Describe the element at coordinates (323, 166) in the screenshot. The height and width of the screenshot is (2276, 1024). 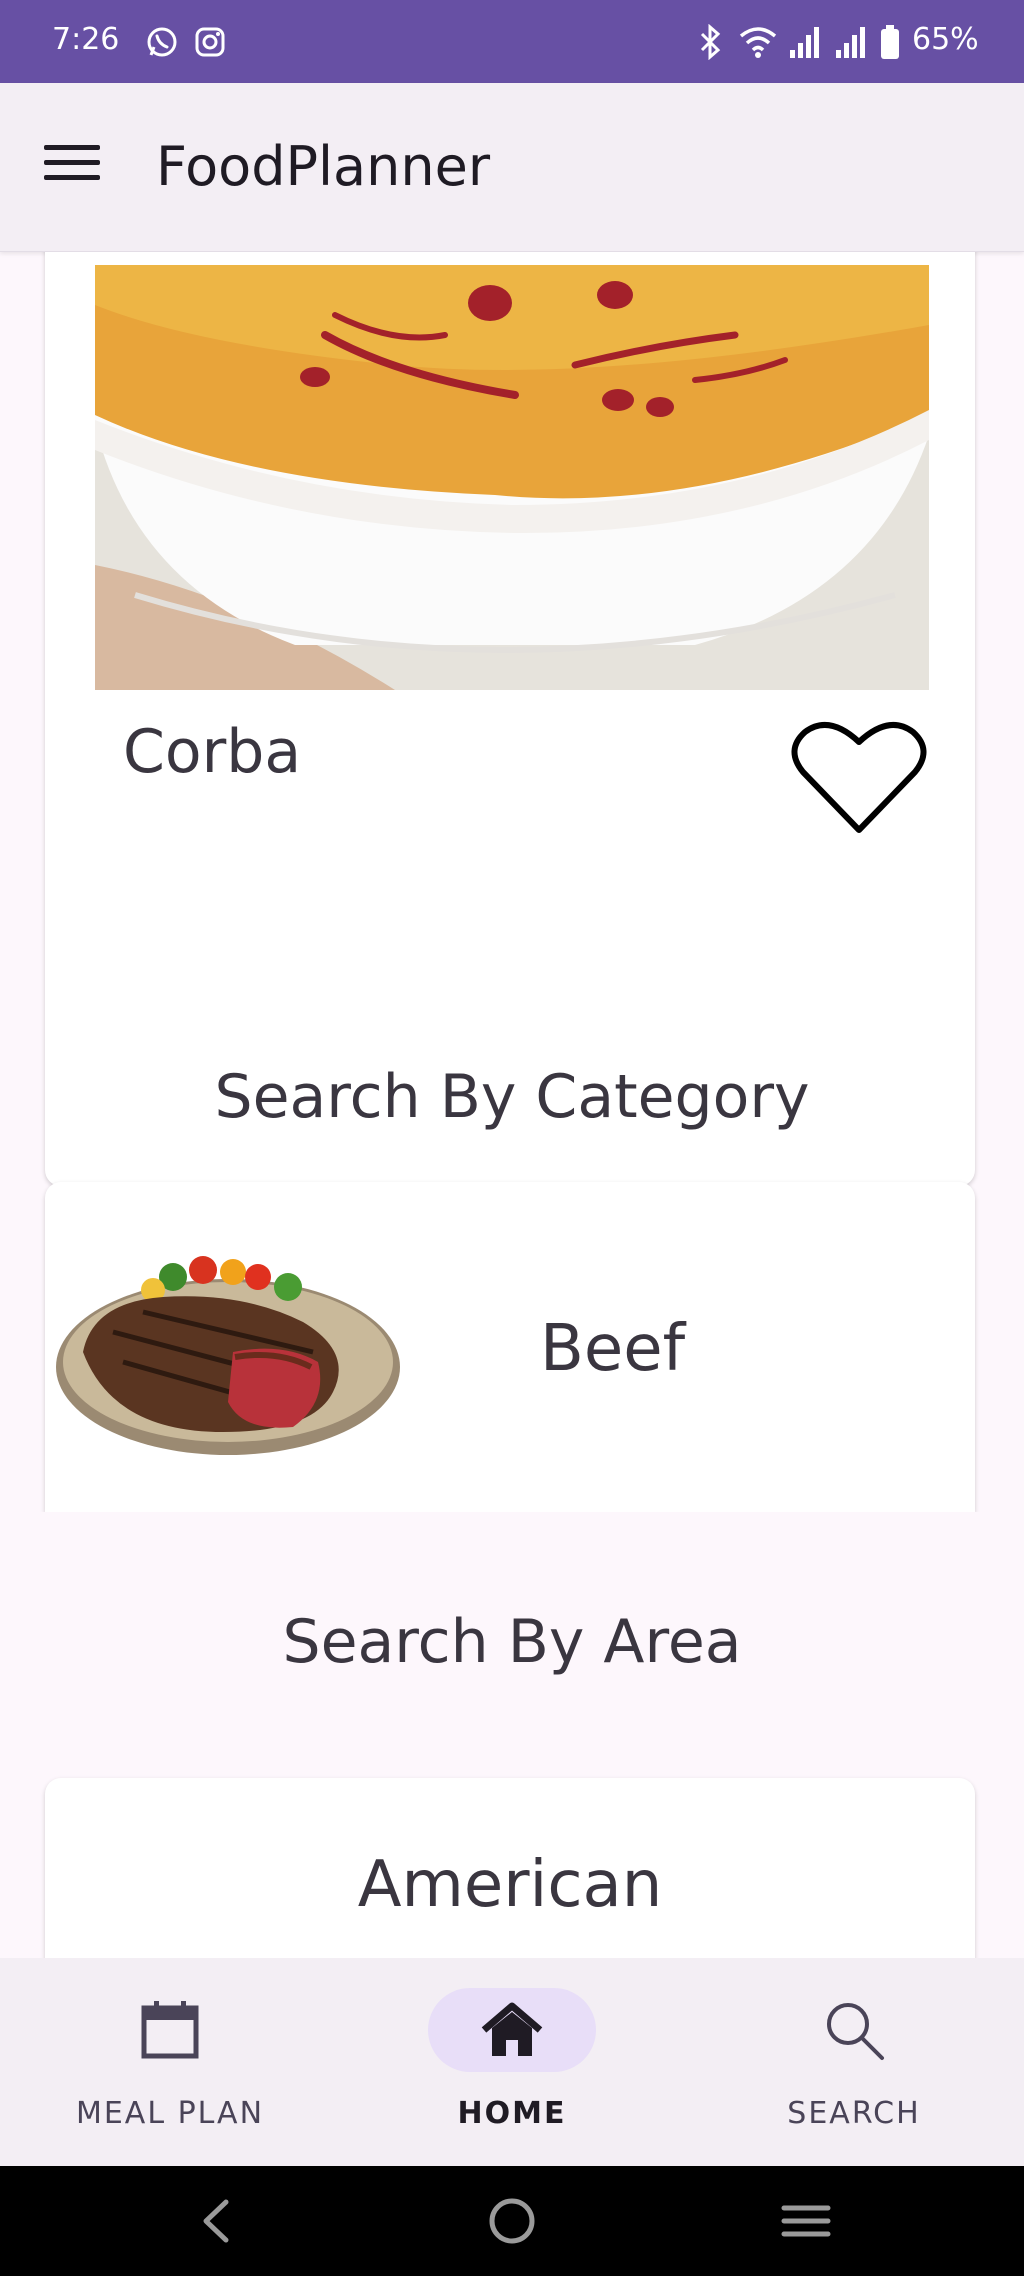
I see `app-title: FoodPlanner` at that location.